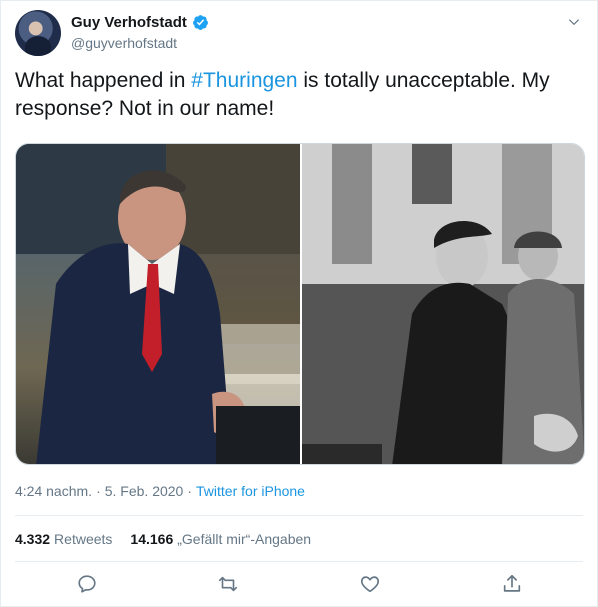 This screenshot has width=598, height=607. What do you see at coordinates (244, 80) in the screenshot?
I see `hashtag-link: #Thuringen` at bounding box center [244, 80].